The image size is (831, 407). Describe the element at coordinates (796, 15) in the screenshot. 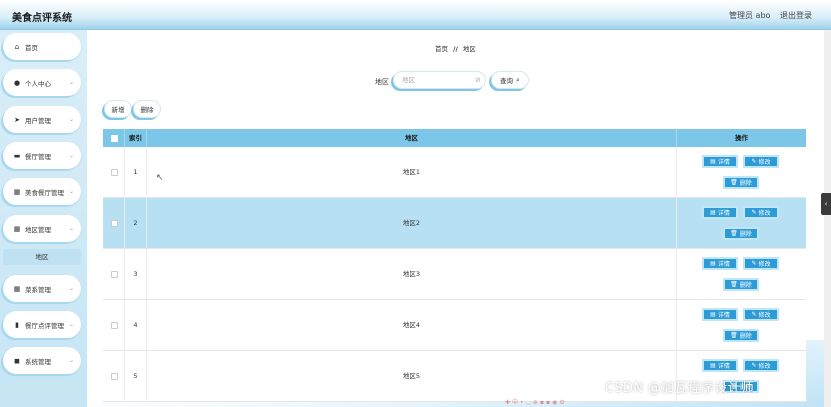

I see `logout-link: 退出登录` at that location.